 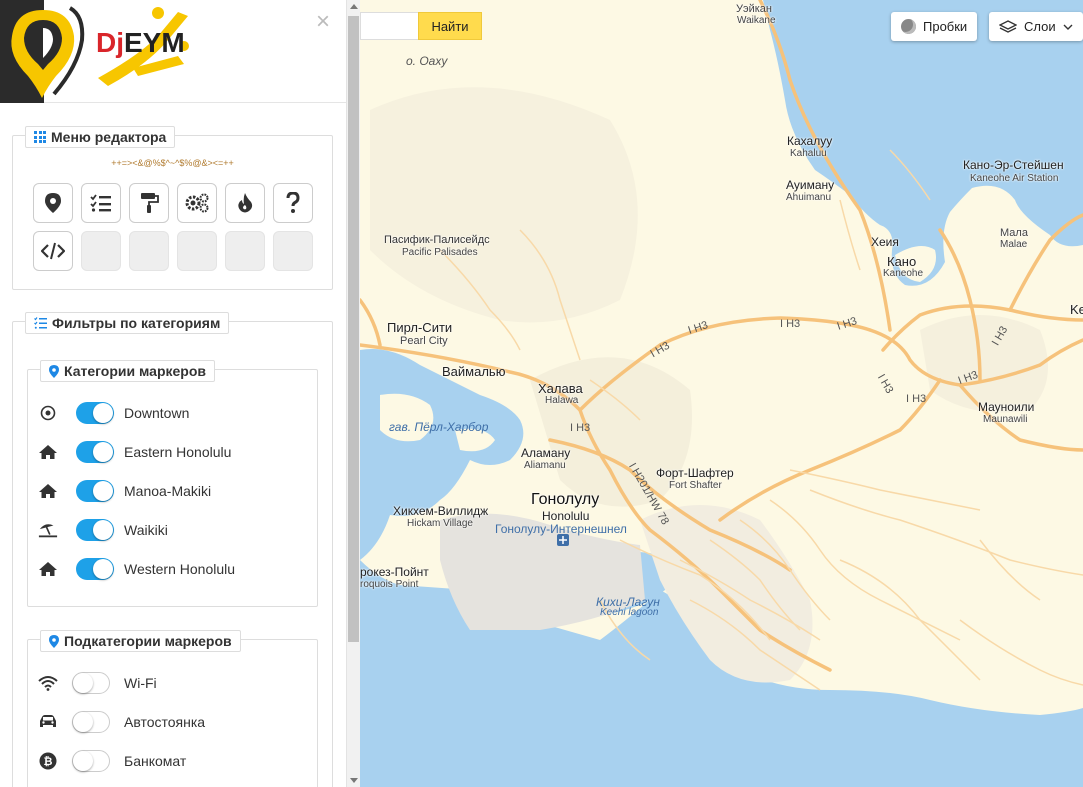 What do you see at coordinates (695, 485) in the screenshot?
I see `map-label: Fort Shafter` at bounding box center [695, 485].